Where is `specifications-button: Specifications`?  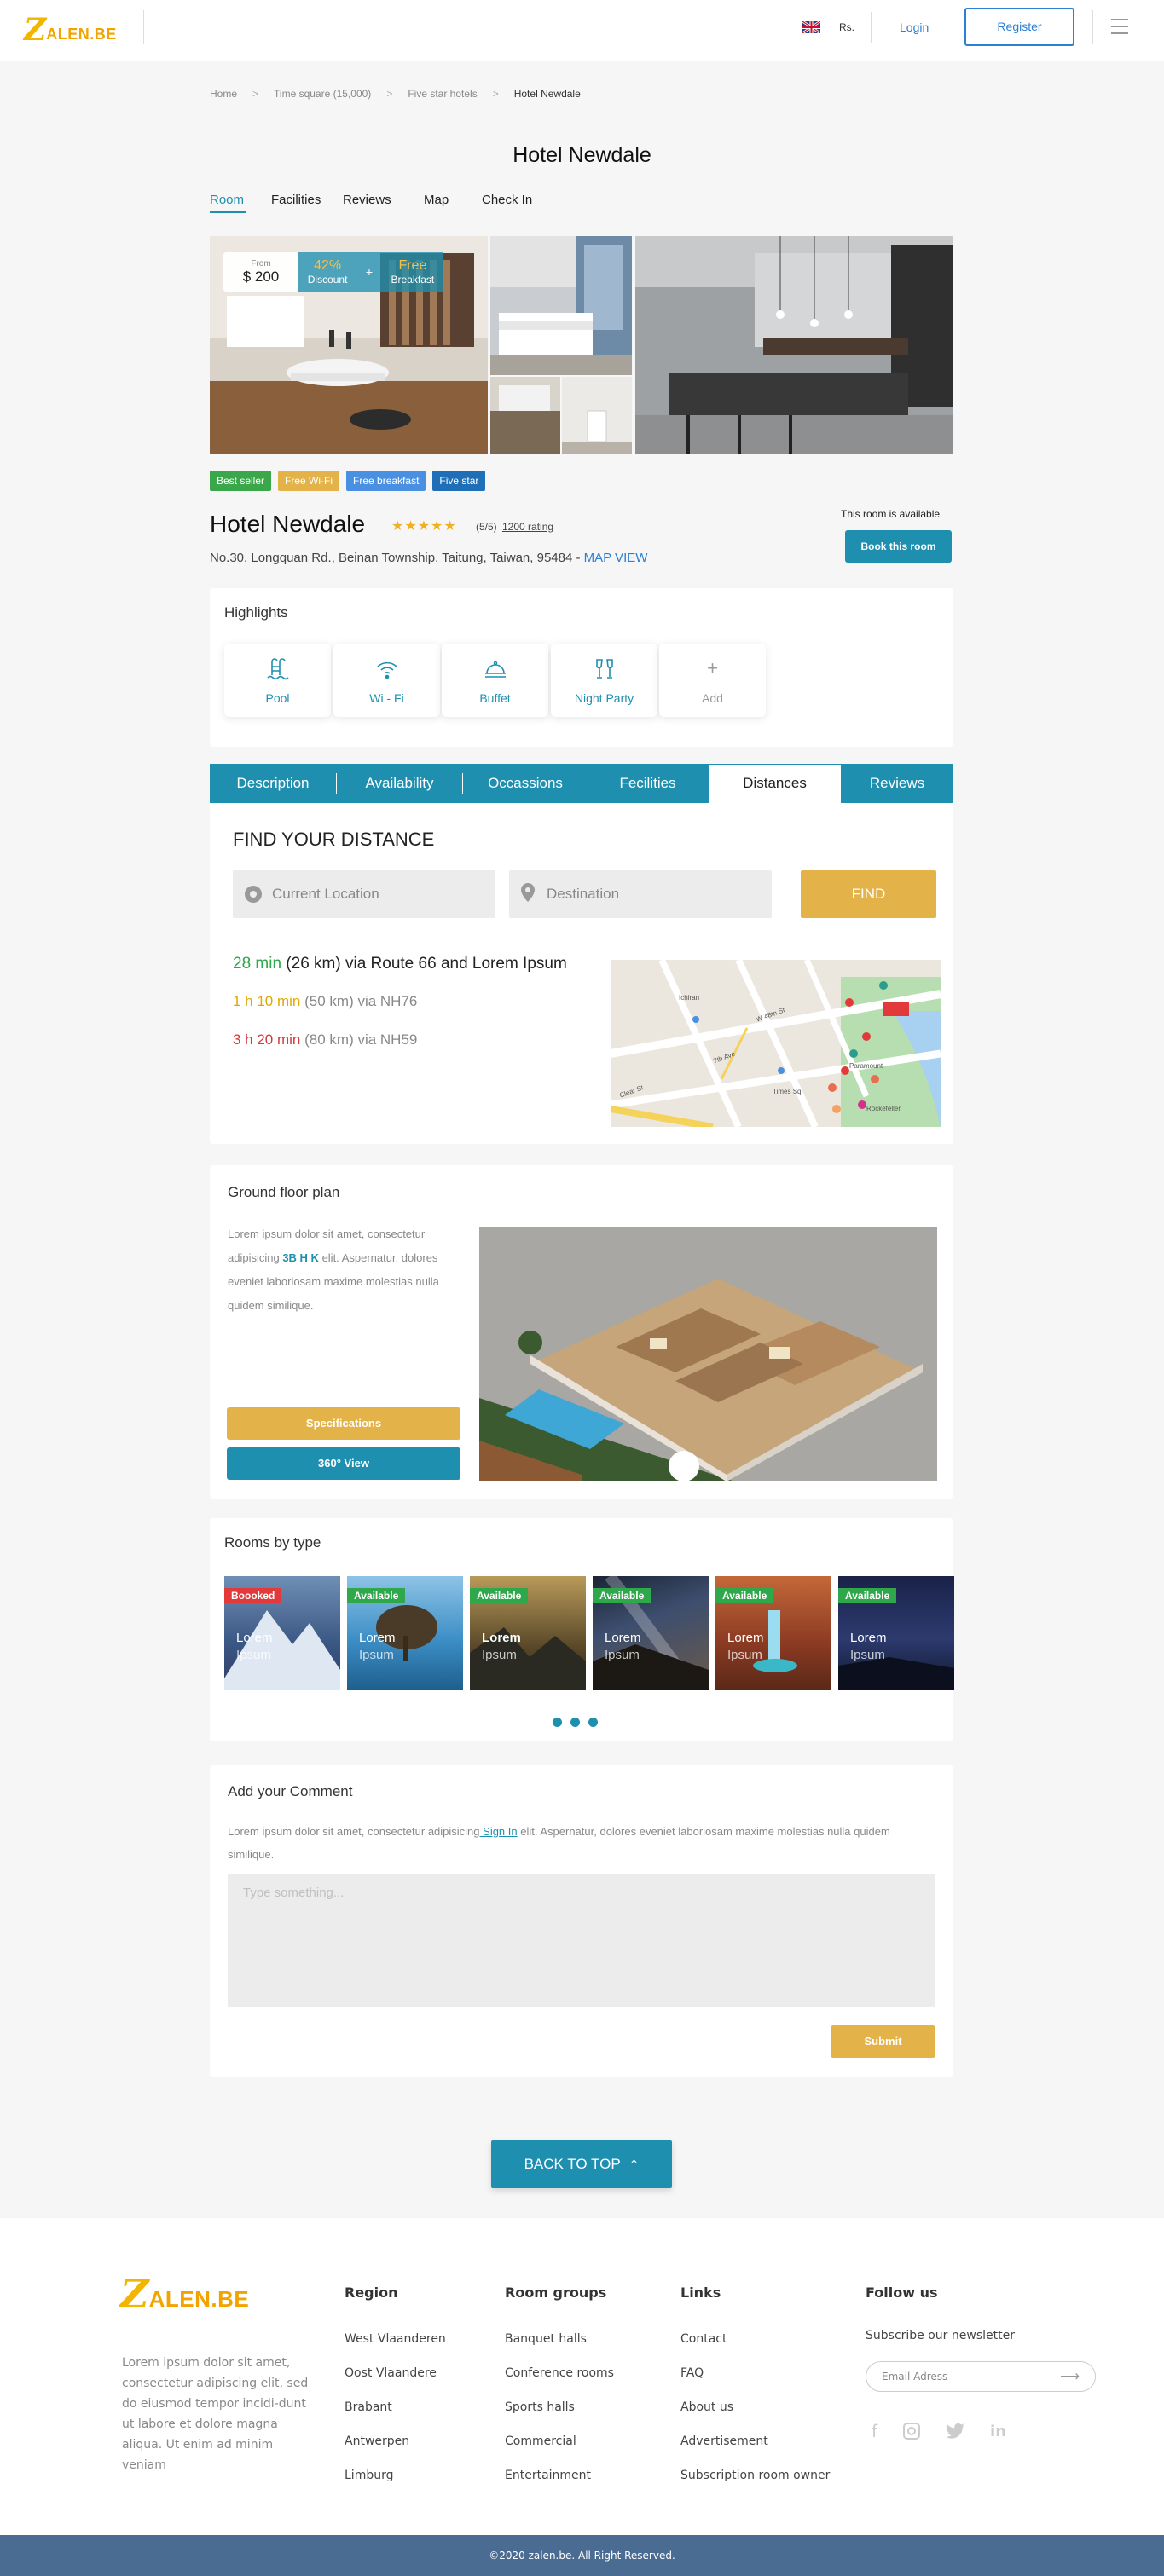 specifications-button: Specifications is located at coordinates (343, 1423).